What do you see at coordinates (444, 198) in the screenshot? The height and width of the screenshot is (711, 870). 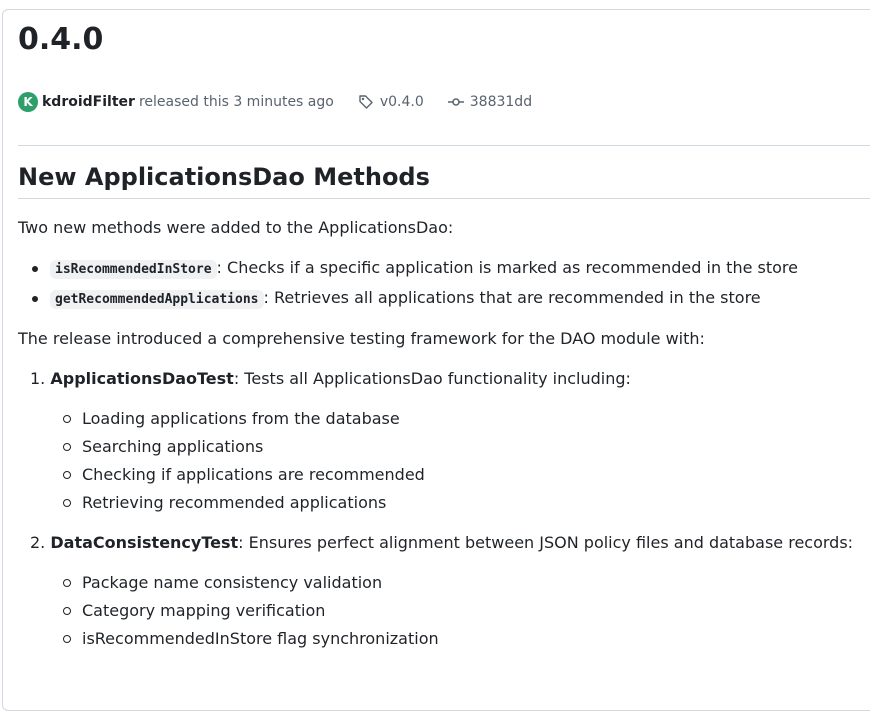 I see `heading-rule` at bounding box center [444, 198].